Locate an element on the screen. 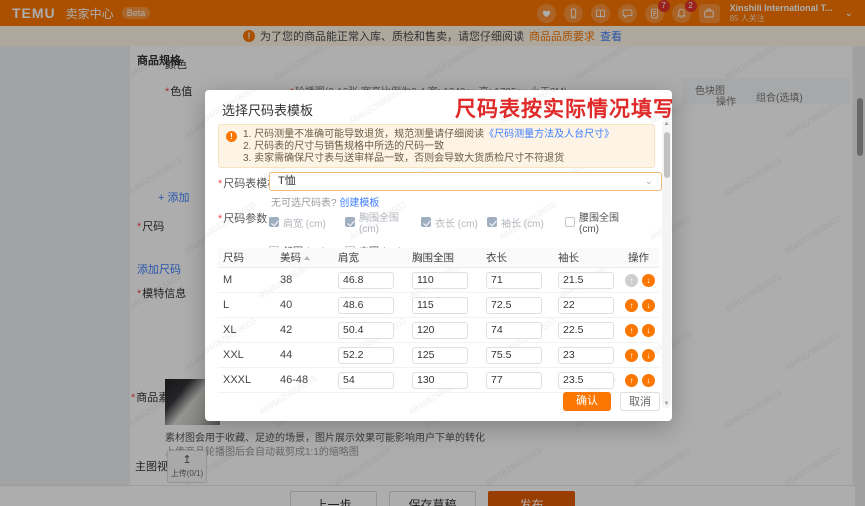 The height and width of the screenshot is (506, 865). selected-template-value: T恤 is located at coordinates (287, 181).